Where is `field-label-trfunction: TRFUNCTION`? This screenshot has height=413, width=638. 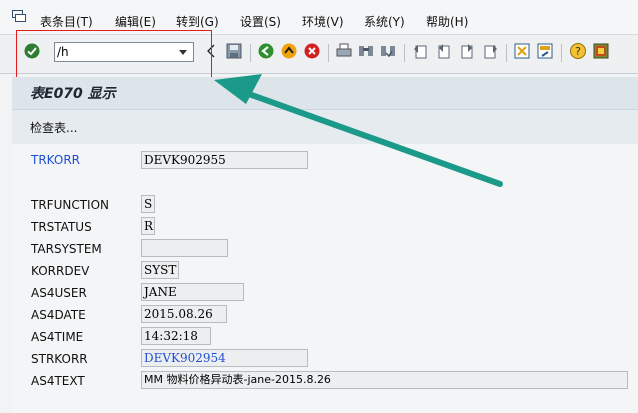
field-label-trfunction: TRFUNCTION is located at coordinates (70, 205).